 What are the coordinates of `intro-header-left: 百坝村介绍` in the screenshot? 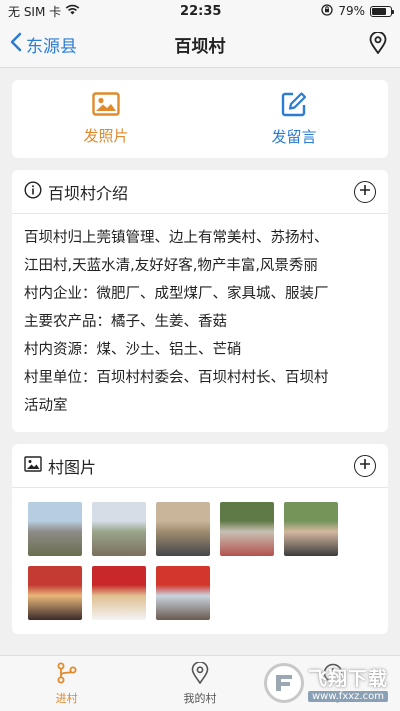 It's located at (76, 192).